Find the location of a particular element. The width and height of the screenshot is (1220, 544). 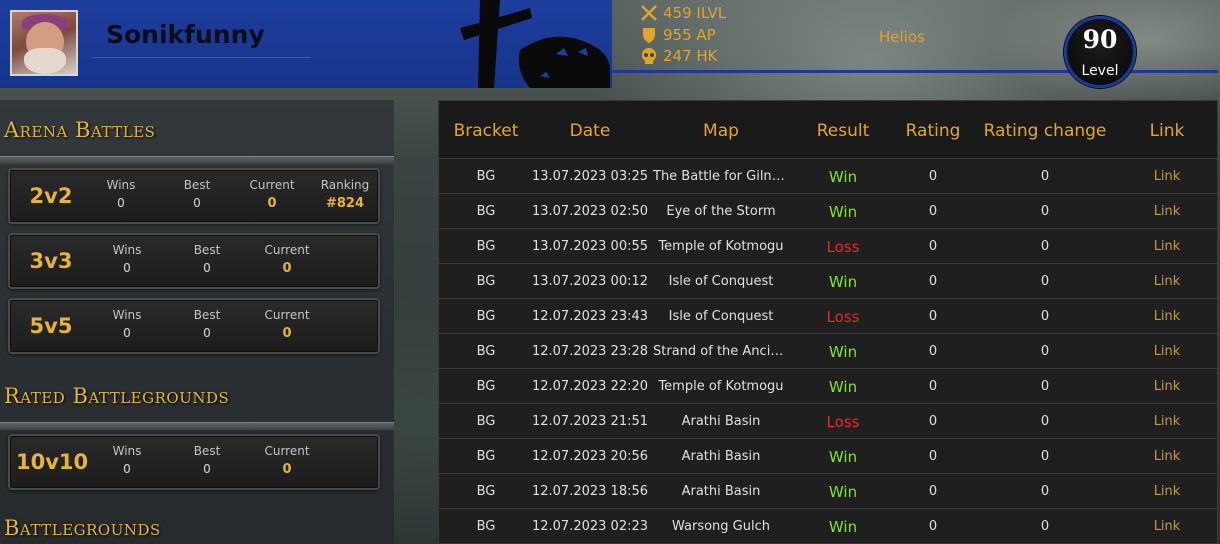

bracket-card-10v10: 10v10 Wins 0 Best 0 Current 0 is located at coordinates (194, 462).